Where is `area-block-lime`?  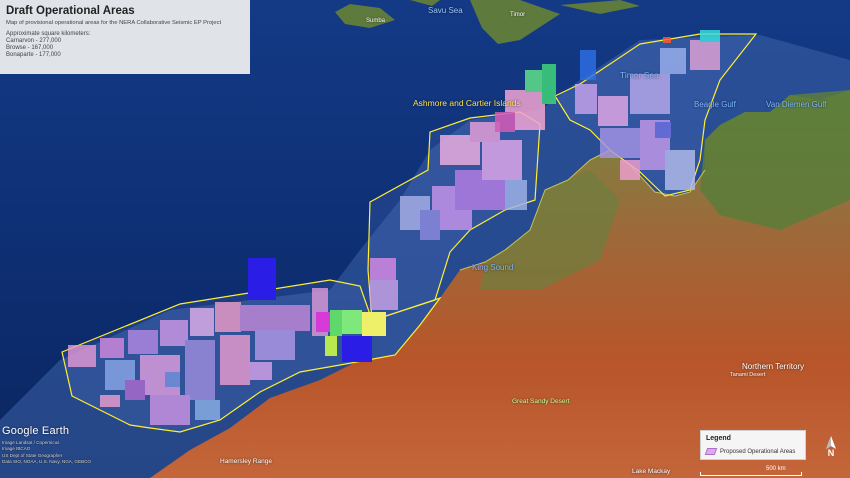
area-block-lime is located at coordinates (331, 346).